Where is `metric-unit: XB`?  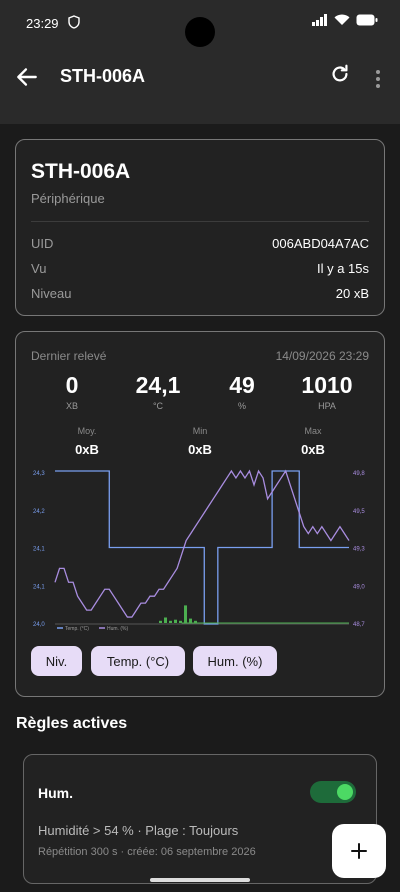 metric-unit: XB is located at coordinates (71, 406).